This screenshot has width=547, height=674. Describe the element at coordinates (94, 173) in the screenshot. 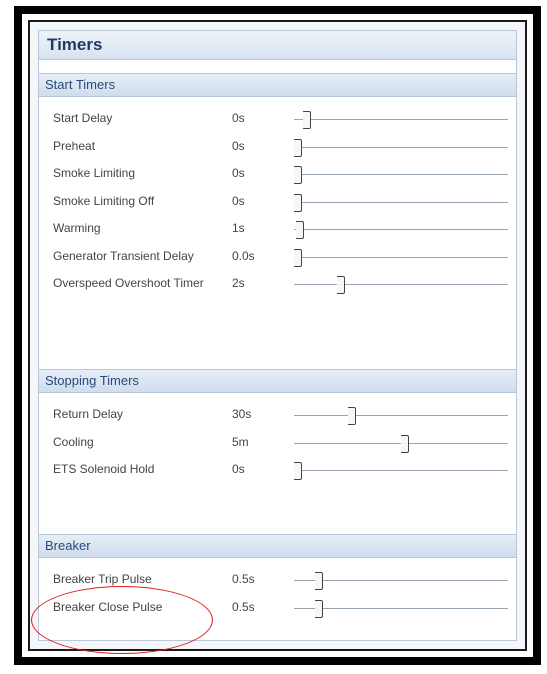

I see `timer-label: Smoke Limiting` at that location.